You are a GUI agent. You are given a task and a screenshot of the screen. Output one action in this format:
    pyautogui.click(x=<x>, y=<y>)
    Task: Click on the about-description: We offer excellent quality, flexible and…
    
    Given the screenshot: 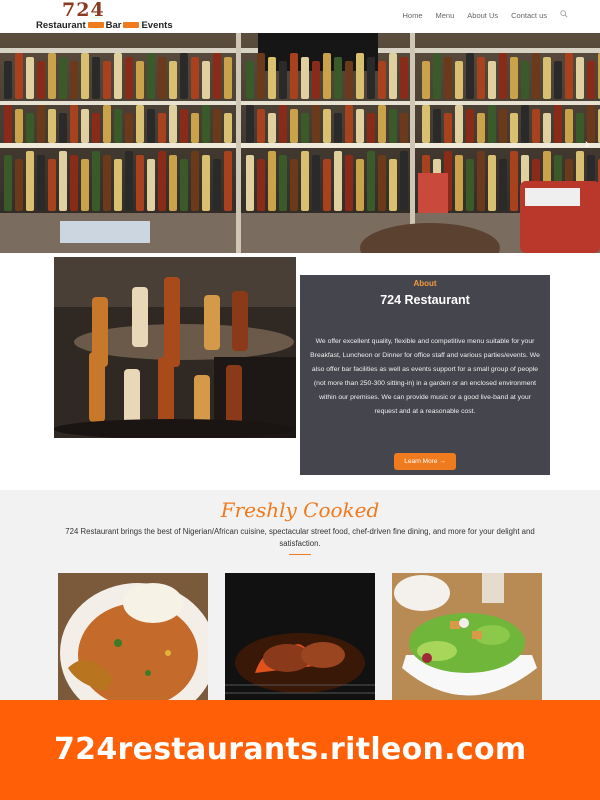 What is the action you would take?
    pyautogui.click(x=425, y=376)
    